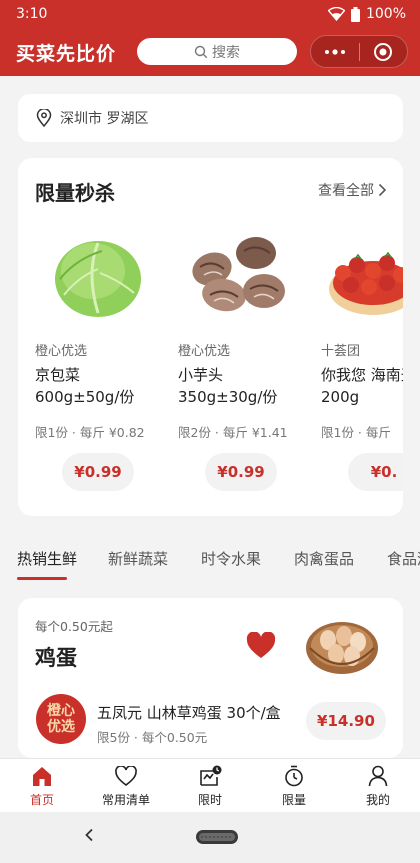 This screenshot has height=863, width=420. Describe the element at coordinates (152, 737) in the screenshot. I see `featured-item-limit: 限5份 · 每个0.50元` at that location.